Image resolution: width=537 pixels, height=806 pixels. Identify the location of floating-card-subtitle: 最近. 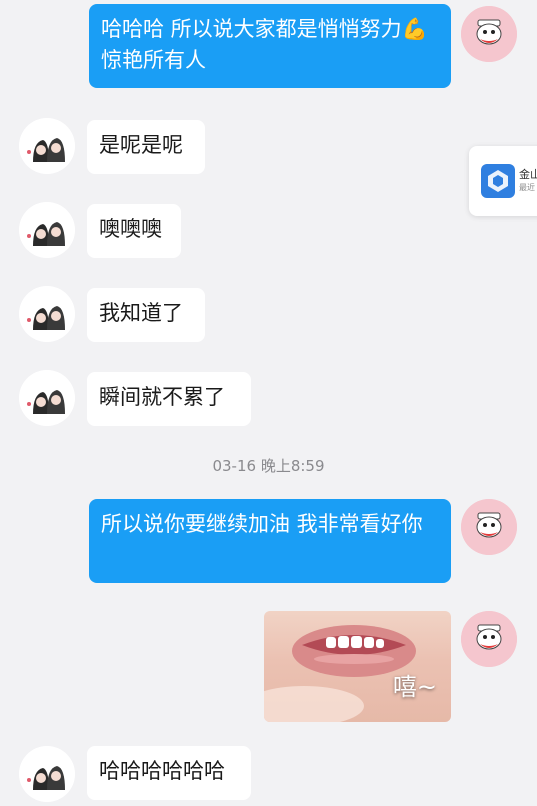
(527, 187).